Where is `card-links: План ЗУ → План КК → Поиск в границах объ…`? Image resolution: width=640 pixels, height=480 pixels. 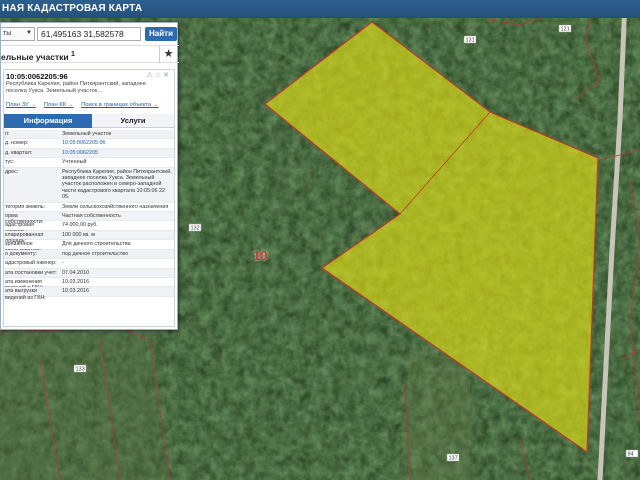
card-links: План ЗУ → План КК → Поиск в границах объ… is located at coordinates (91, 106).